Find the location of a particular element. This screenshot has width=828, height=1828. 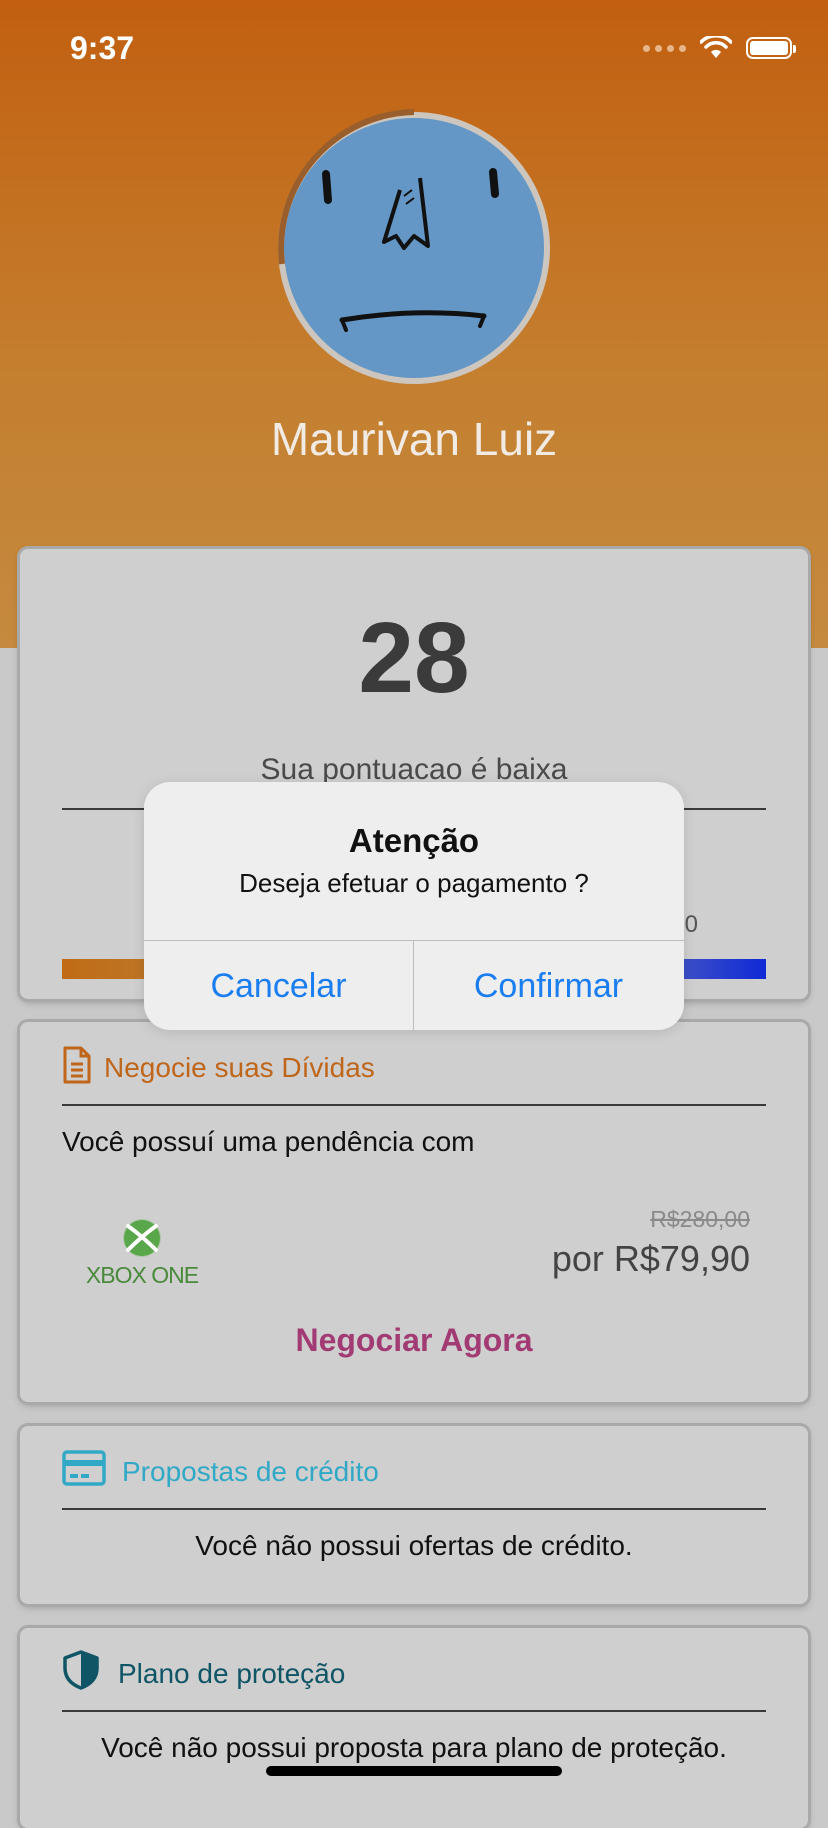

old-price: R$280,00 is located at coordinates (700, 1219).